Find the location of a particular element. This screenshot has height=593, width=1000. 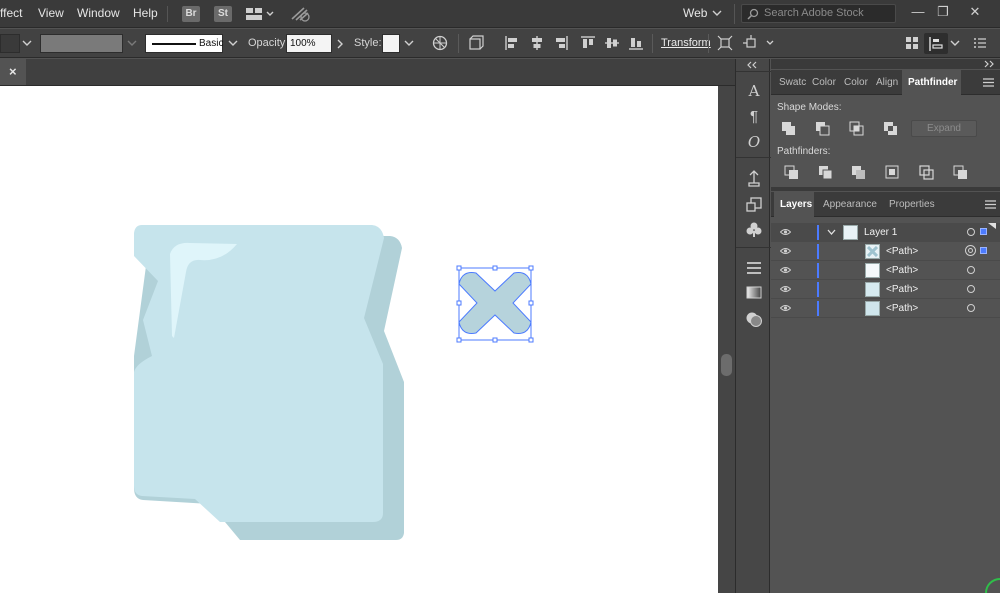

trim-icon is located at coordinates (826, 172).